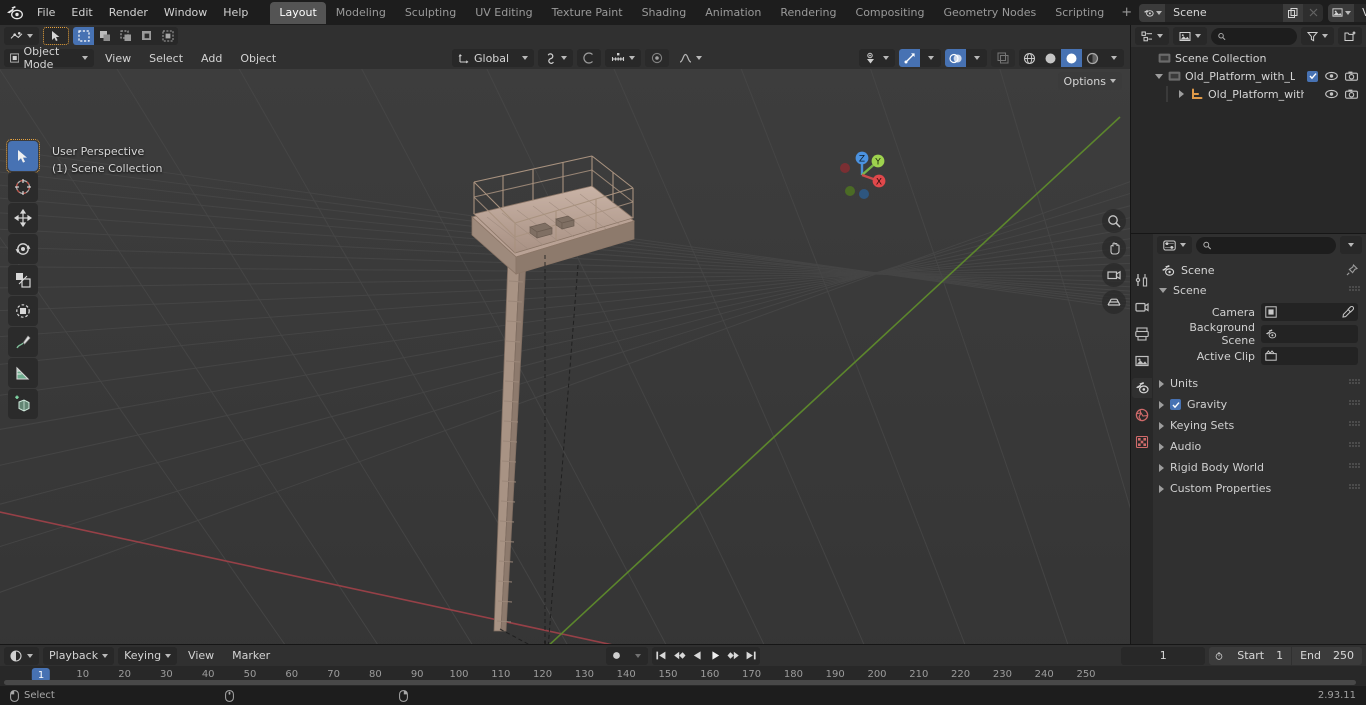 This screenshot has width=1366, height=705. Describe the element at coordinates (118, 58) in the screenshot. I see `viewport-menu-view: View` at that location.